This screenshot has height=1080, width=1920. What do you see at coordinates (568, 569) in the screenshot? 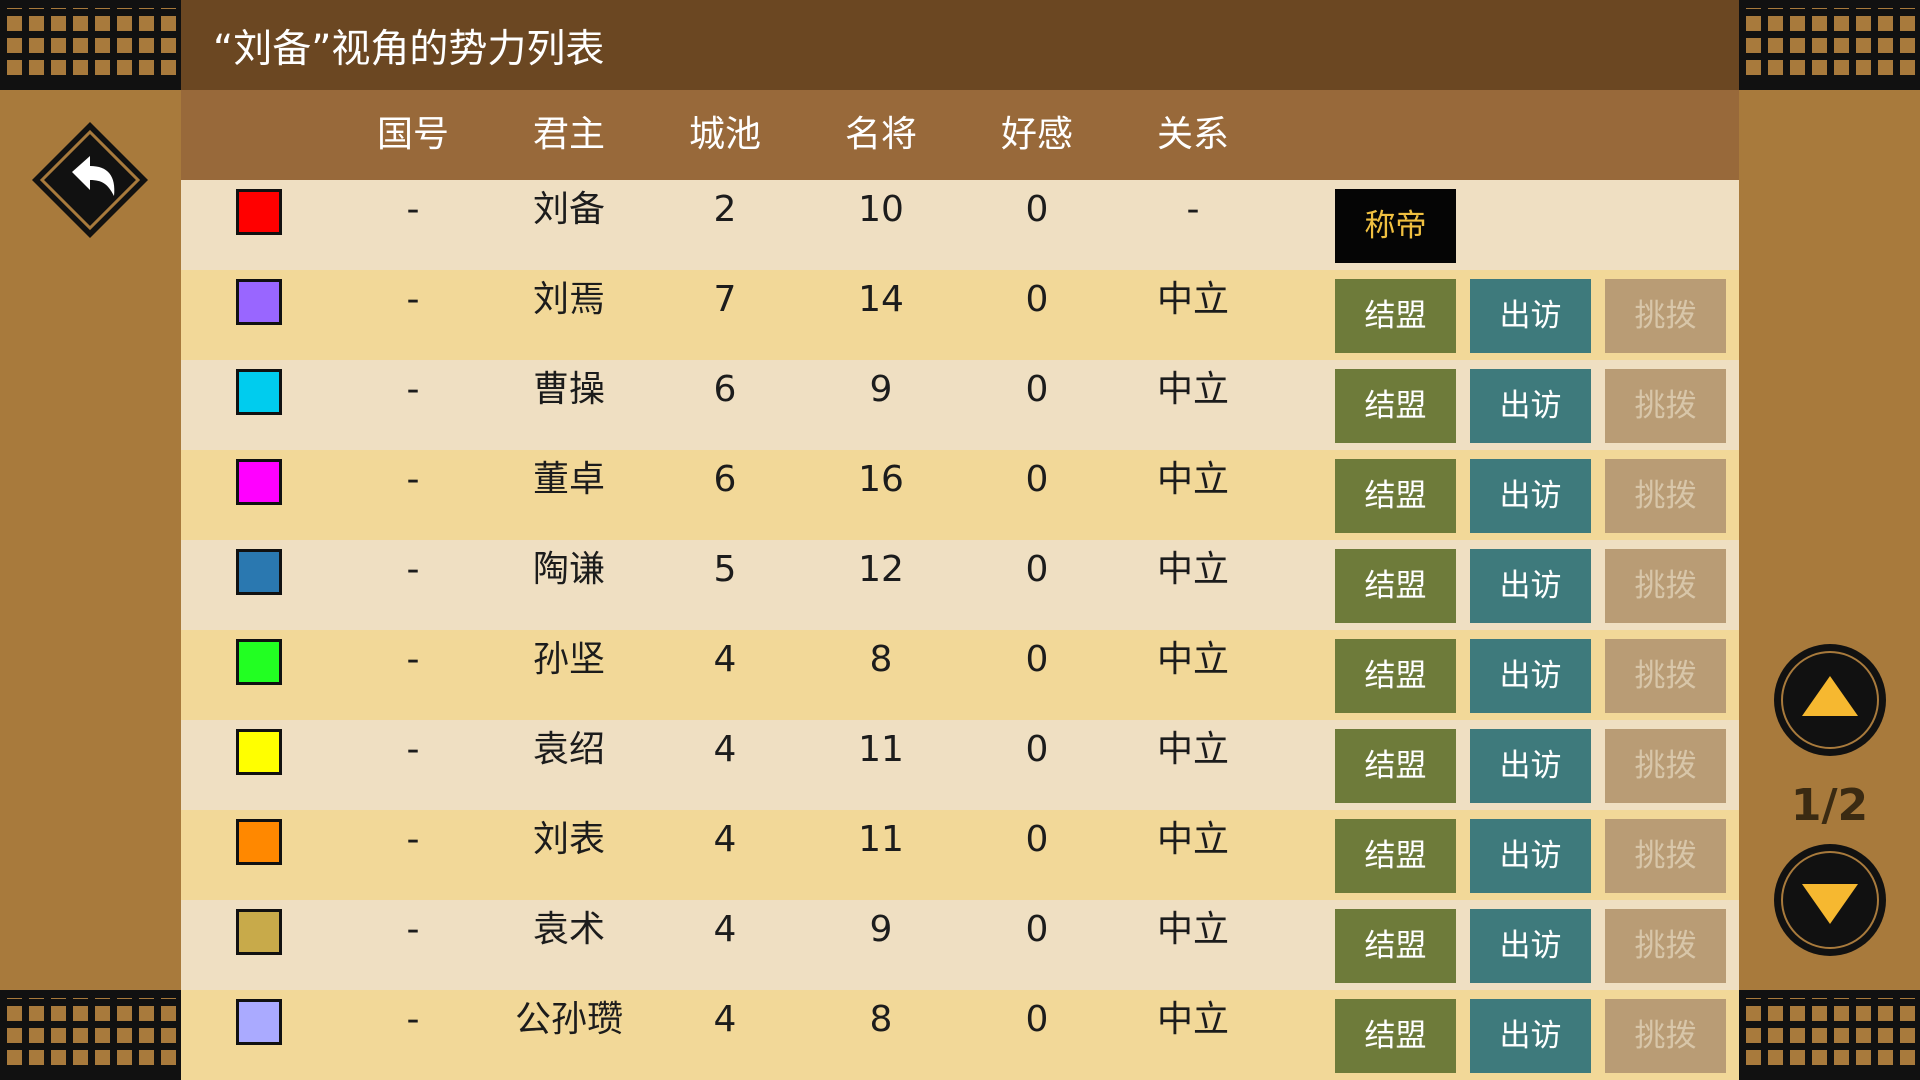
I see `lord-cell: 陶谦` at bounding box center [568, 569].